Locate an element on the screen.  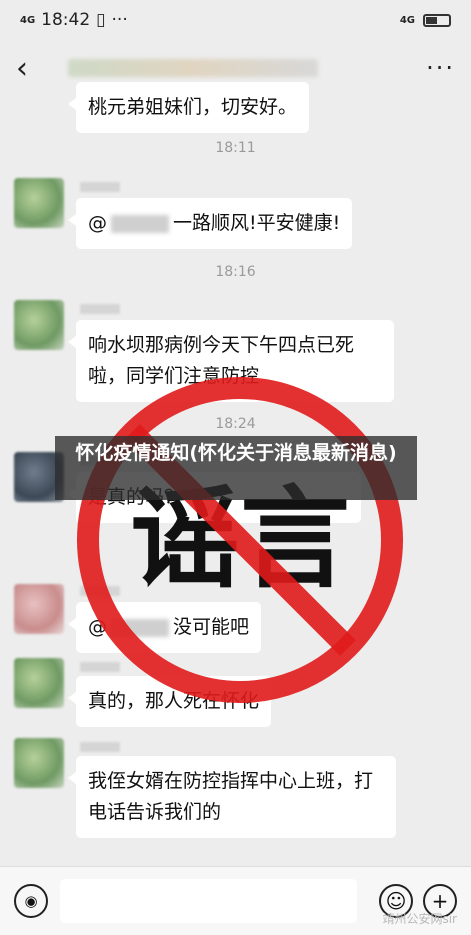
status-time: 18:42 is located at coordinates (66, 20).